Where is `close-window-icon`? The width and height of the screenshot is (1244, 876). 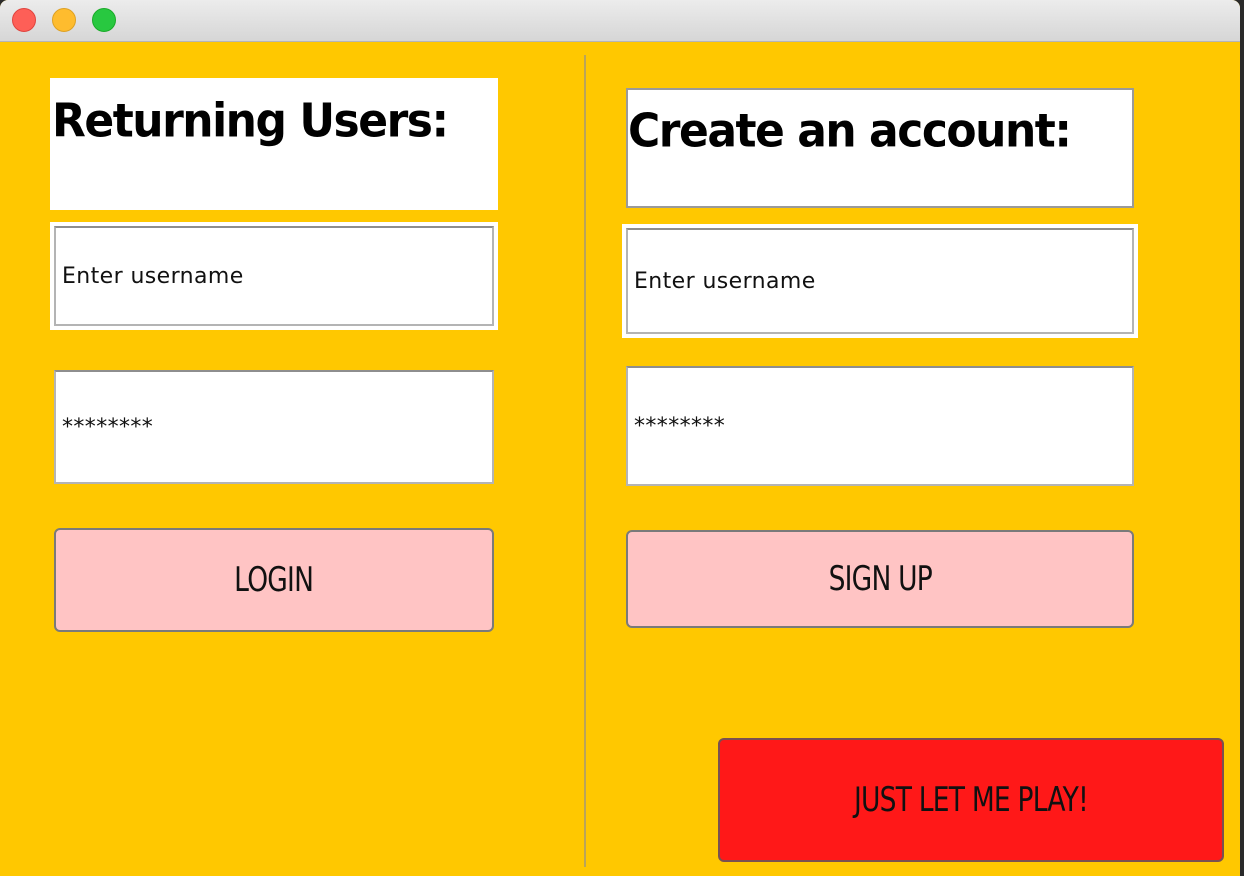
close-window-icon is located at coordinates (24, 20).